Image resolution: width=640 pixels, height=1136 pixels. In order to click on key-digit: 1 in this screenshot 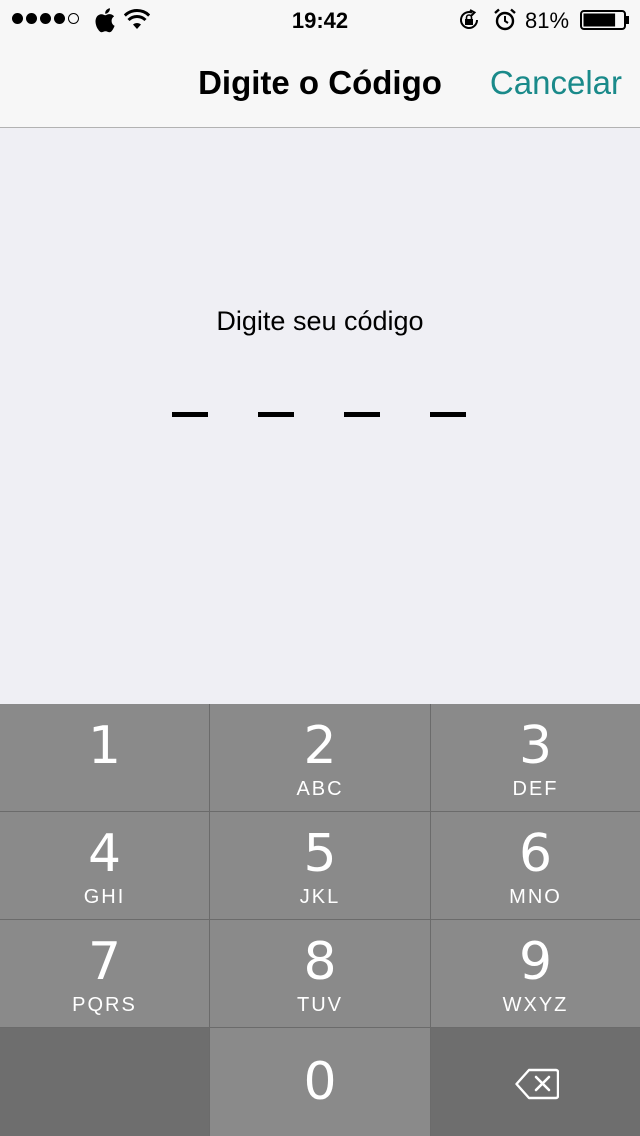, I will do `click(104, 746)`.